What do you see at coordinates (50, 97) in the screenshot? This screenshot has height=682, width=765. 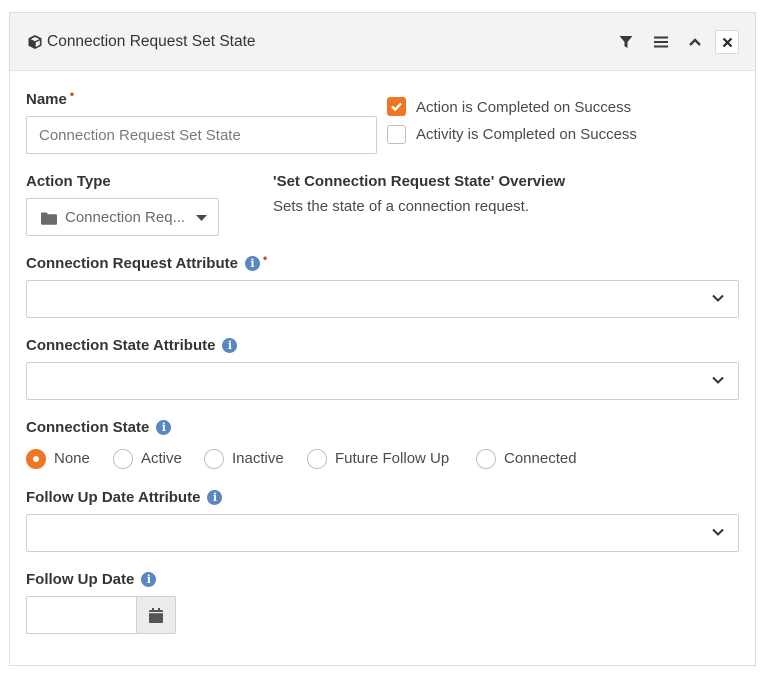 I see `name-label: Name •` at bounding box center [50, 97].